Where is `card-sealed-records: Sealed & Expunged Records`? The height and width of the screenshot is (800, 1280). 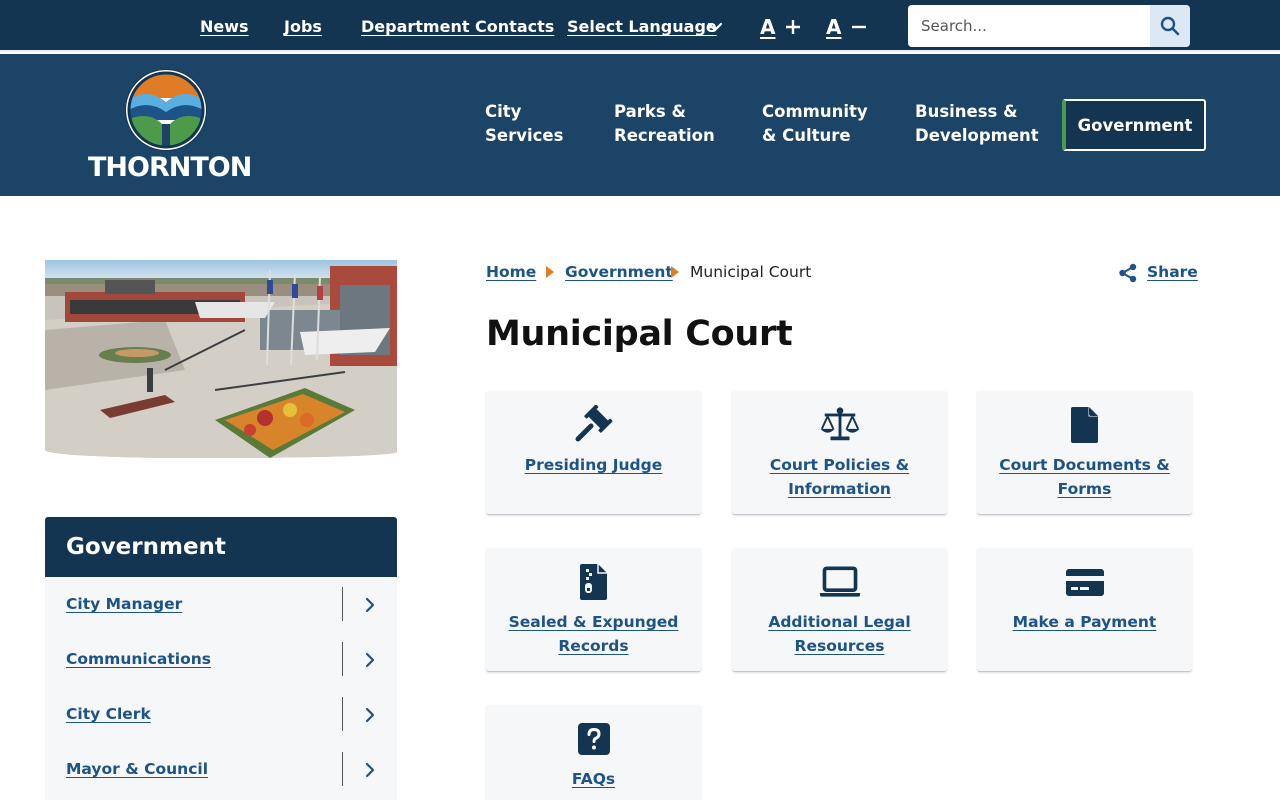
card-sealed-records: Sealed & Expunged Records is located at coordinates (593, 610).